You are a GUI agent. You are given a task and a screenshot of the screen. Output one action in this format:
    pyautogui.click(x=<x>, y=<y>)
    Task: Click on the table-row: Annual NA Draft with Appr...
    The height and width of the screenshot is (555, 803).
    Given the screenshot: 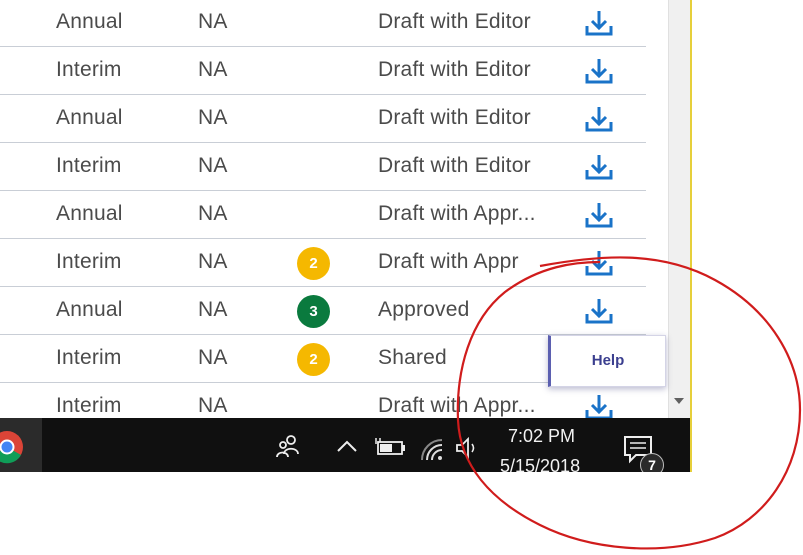 What is the action you would take?
    pyautogui.click(x=323, y=215)
    